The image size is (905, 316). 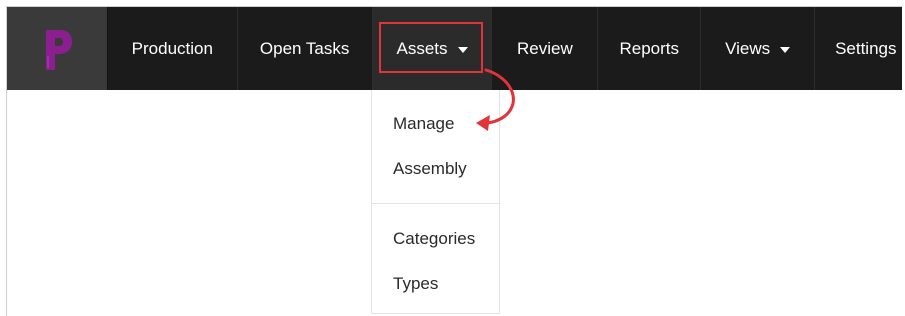 I want to click on dropdown-item-manage: Manage, so click(x=423, y=124).